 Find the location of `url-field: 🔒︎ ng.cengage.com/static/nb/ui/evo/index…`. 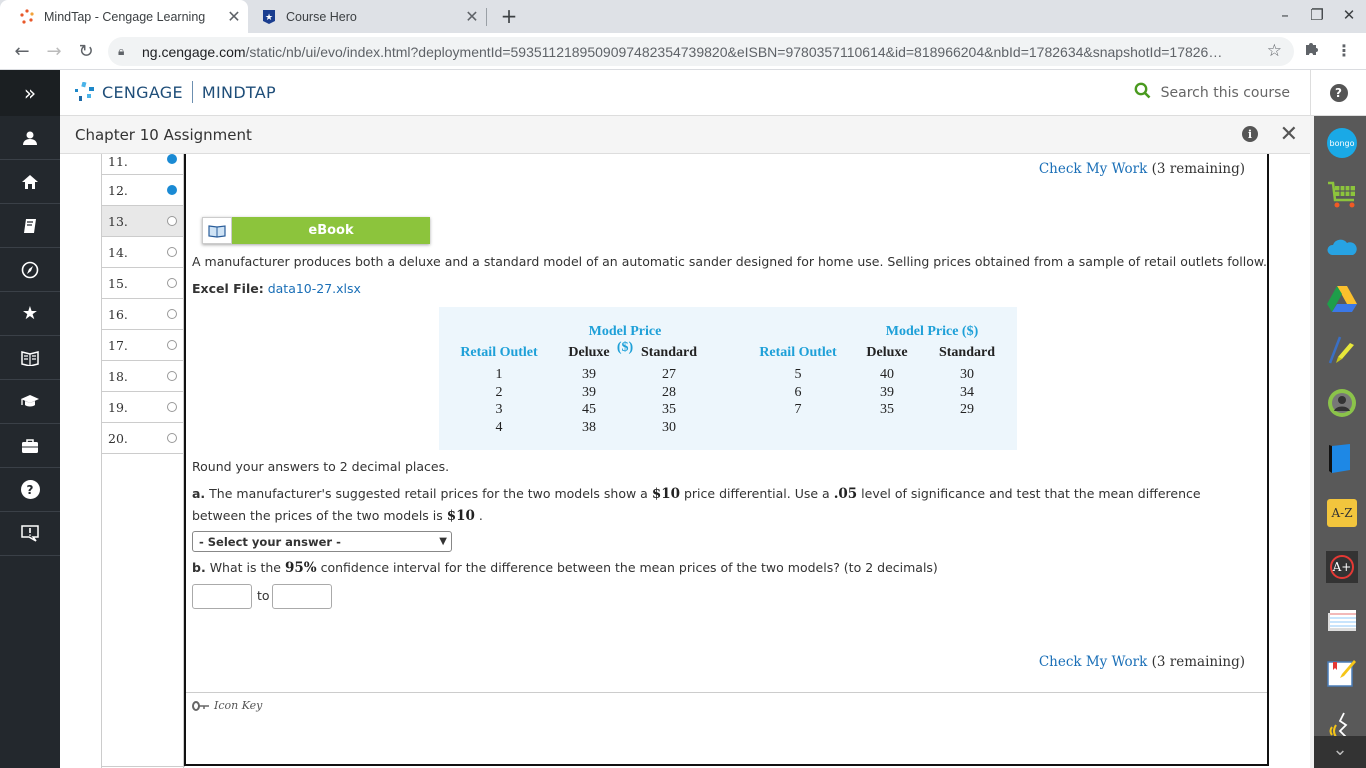

url-field: 🔒︎ ng.cengage.com/static/nb/ui/evo/index… is located at coordinates (701, 51).